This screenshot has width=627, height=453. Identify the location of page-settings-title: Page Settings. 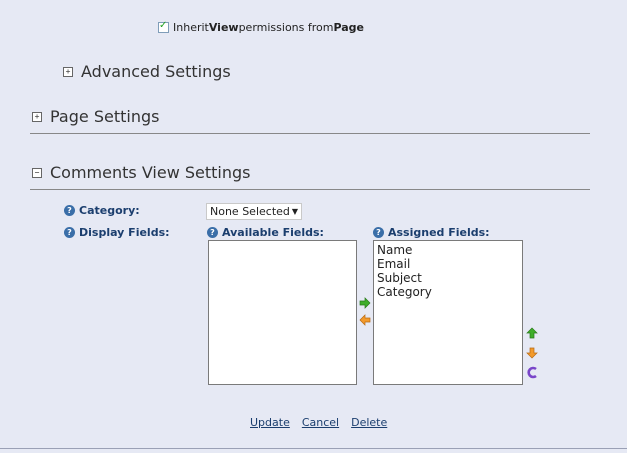
(105, 116).